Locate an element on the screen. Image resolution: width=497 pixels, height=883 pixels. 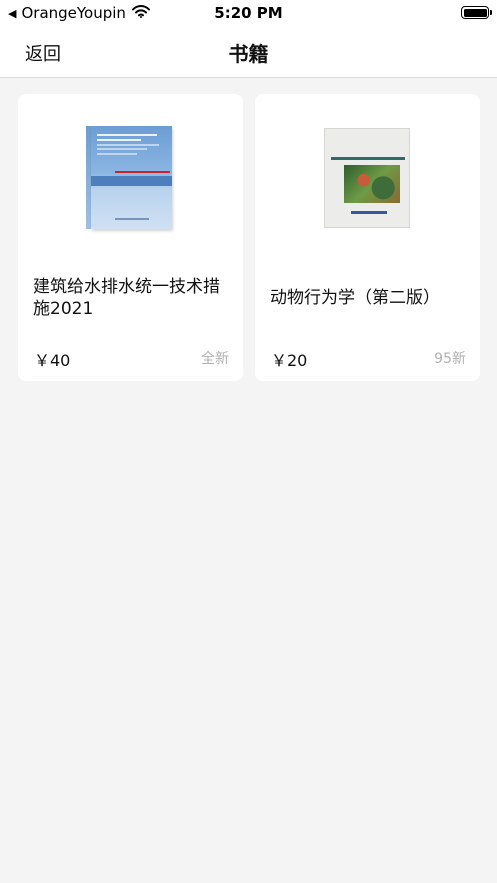
battery-icon is located at coordinates (476, 12).